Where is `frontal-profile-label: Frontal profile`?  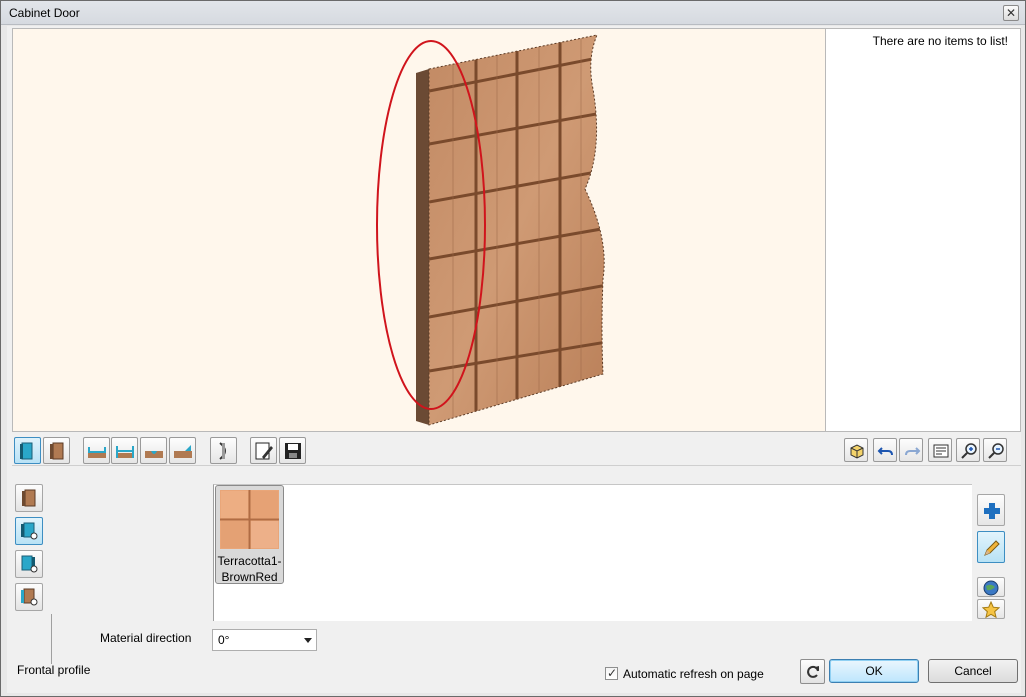
frontal-profile-label: Frontal profile is located at coordinates (54, 670).